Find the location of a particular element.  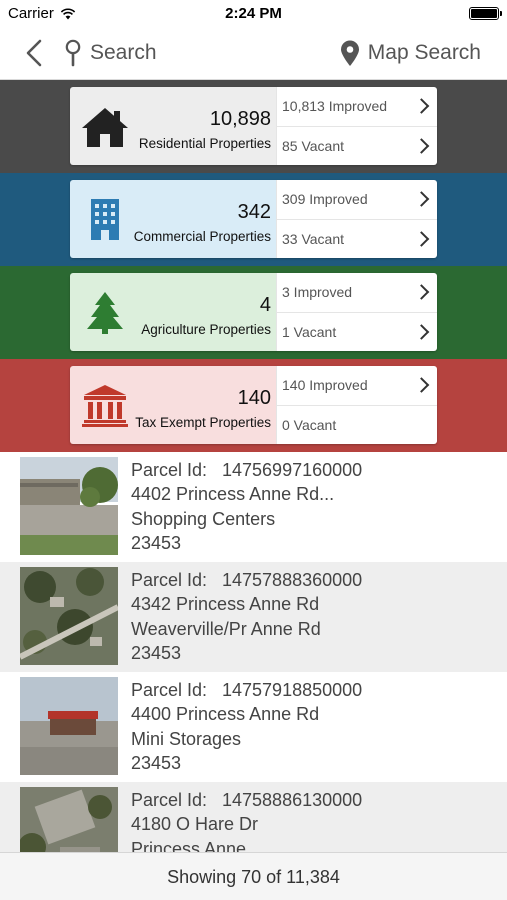

search-button: Search is located at coordinates (110, 53).